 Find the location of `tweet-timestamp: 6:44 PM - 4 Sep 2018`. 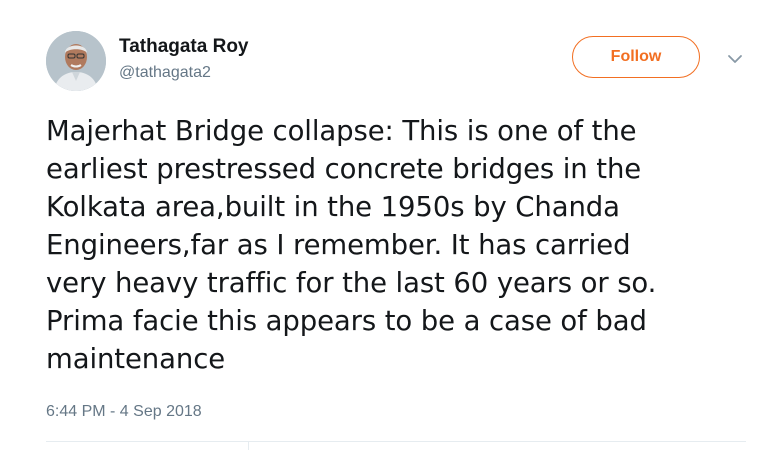

tweet-timestamp: 6:44 PM - 4 Sep 2018 is located at coordinates (124, 412).